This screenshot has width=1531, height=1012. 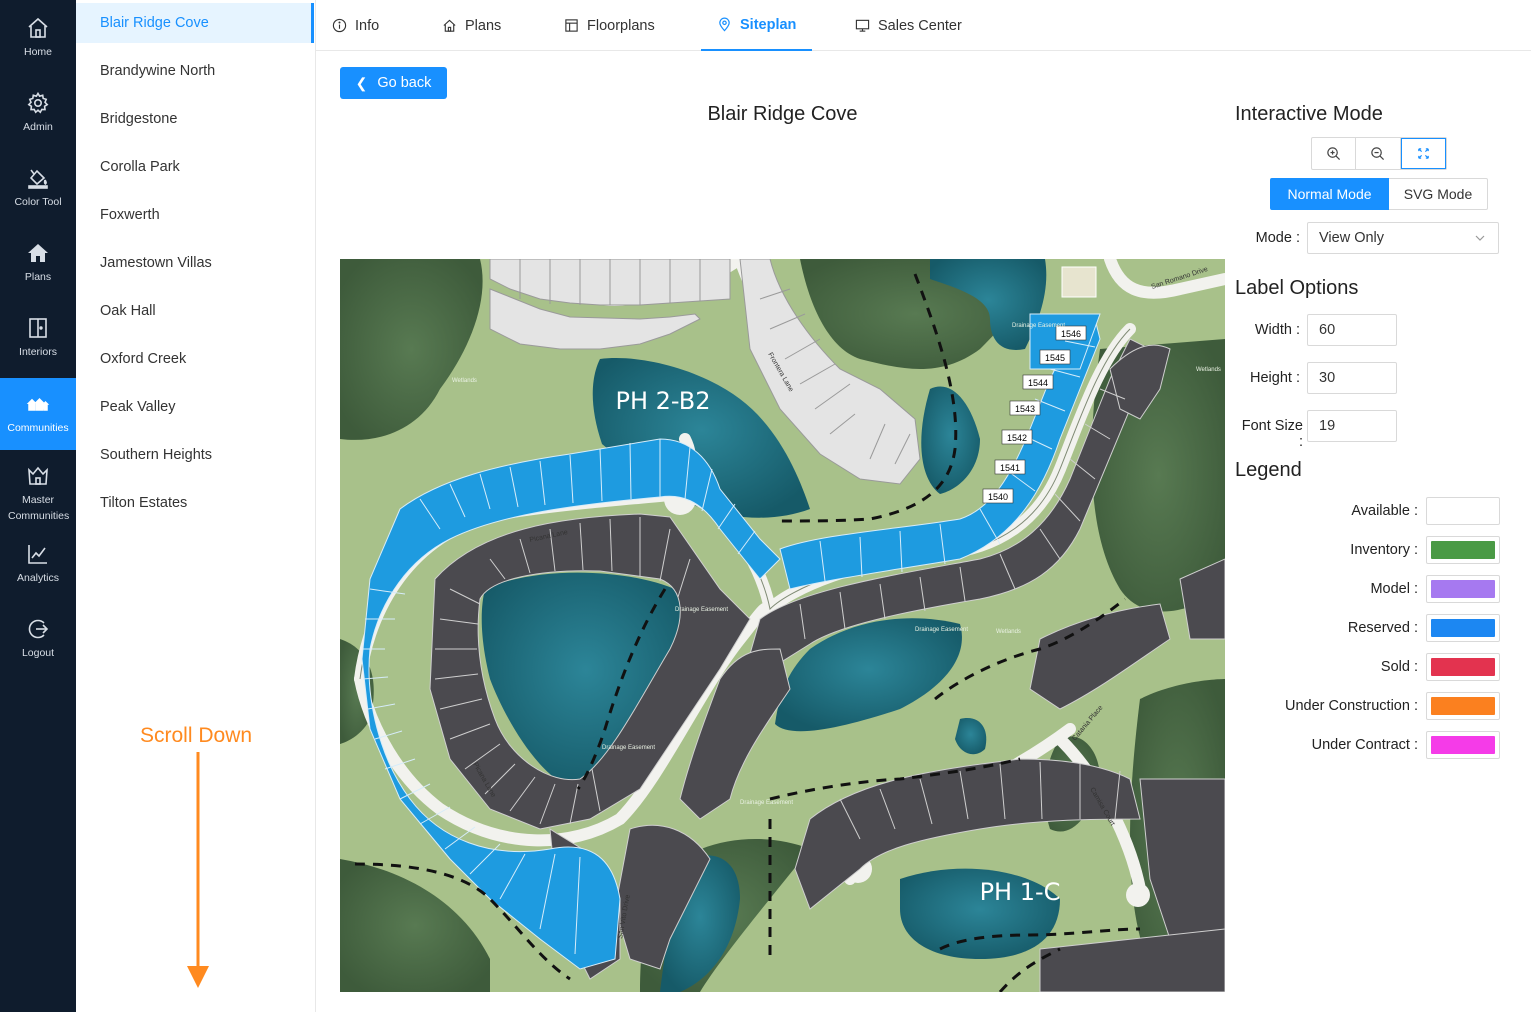 What do you see at coordinates (37, 51) in the screenshot?
I see `nav-label: Home` at bounding box center [37, 51].